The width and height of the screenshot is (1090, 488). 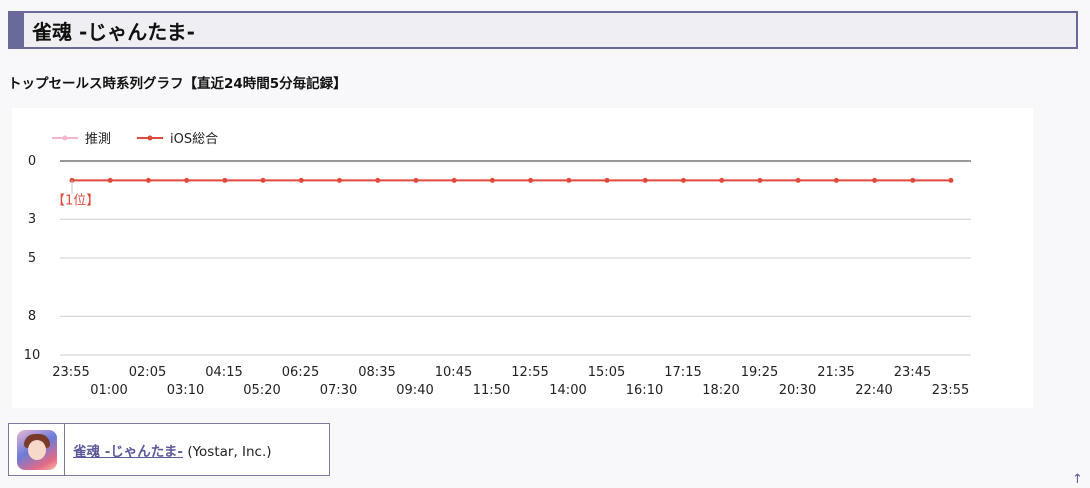 What do you see at coordinates (194, 139) in the screenshot?
I see `legend-label-ios: iOS総合` at bounding box center [194, 139].